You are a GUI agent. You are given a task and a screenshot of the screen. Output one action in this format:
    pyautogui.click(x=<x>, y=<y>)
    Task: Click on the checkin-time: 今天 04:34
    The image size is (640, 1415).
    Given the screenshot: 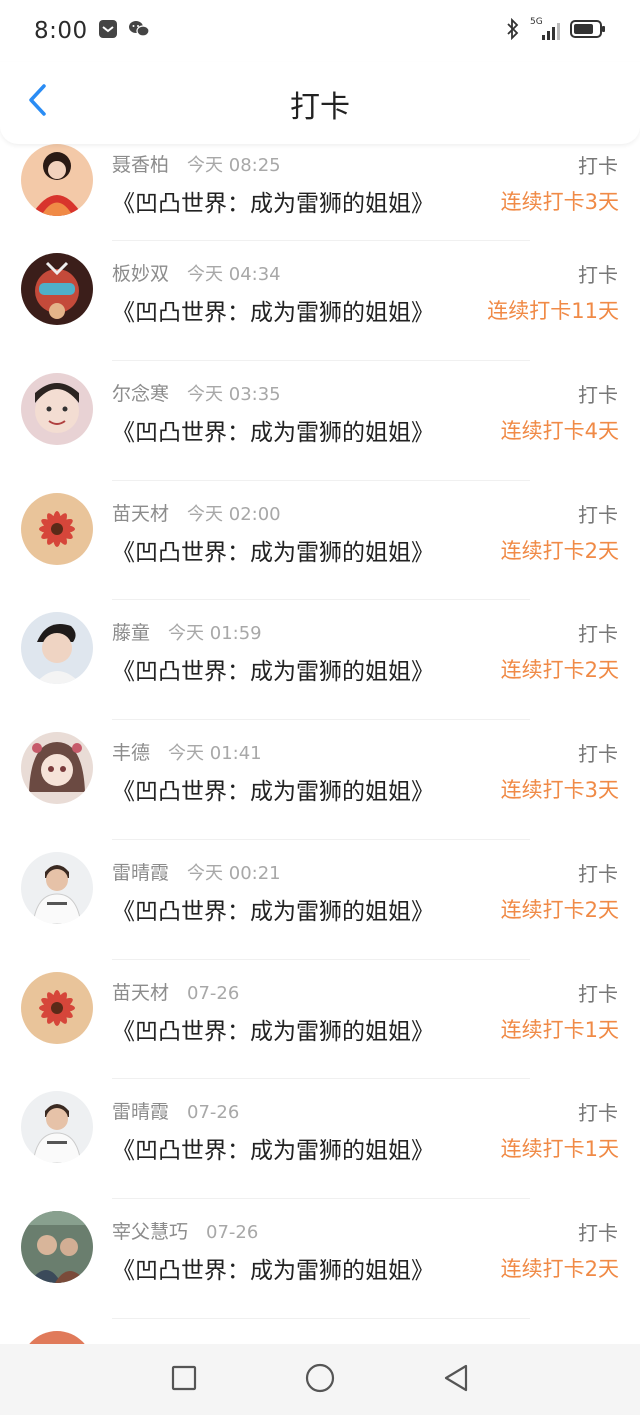 What is the action you would take?
    pyautogui.click(x=234, y=274)
    